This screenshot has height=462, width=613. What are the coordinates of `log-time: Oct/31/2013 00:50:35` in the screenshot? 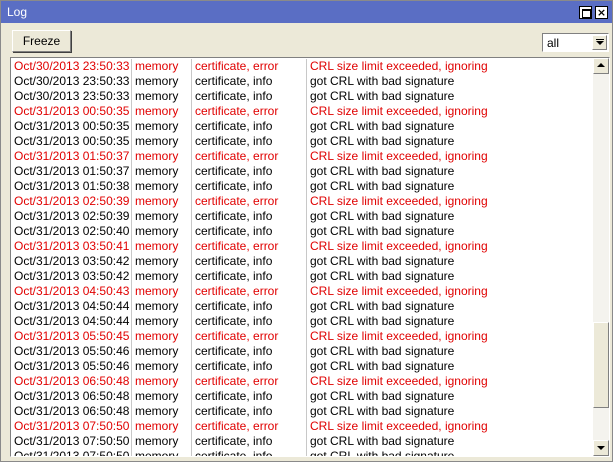 It's located at (71, 141).